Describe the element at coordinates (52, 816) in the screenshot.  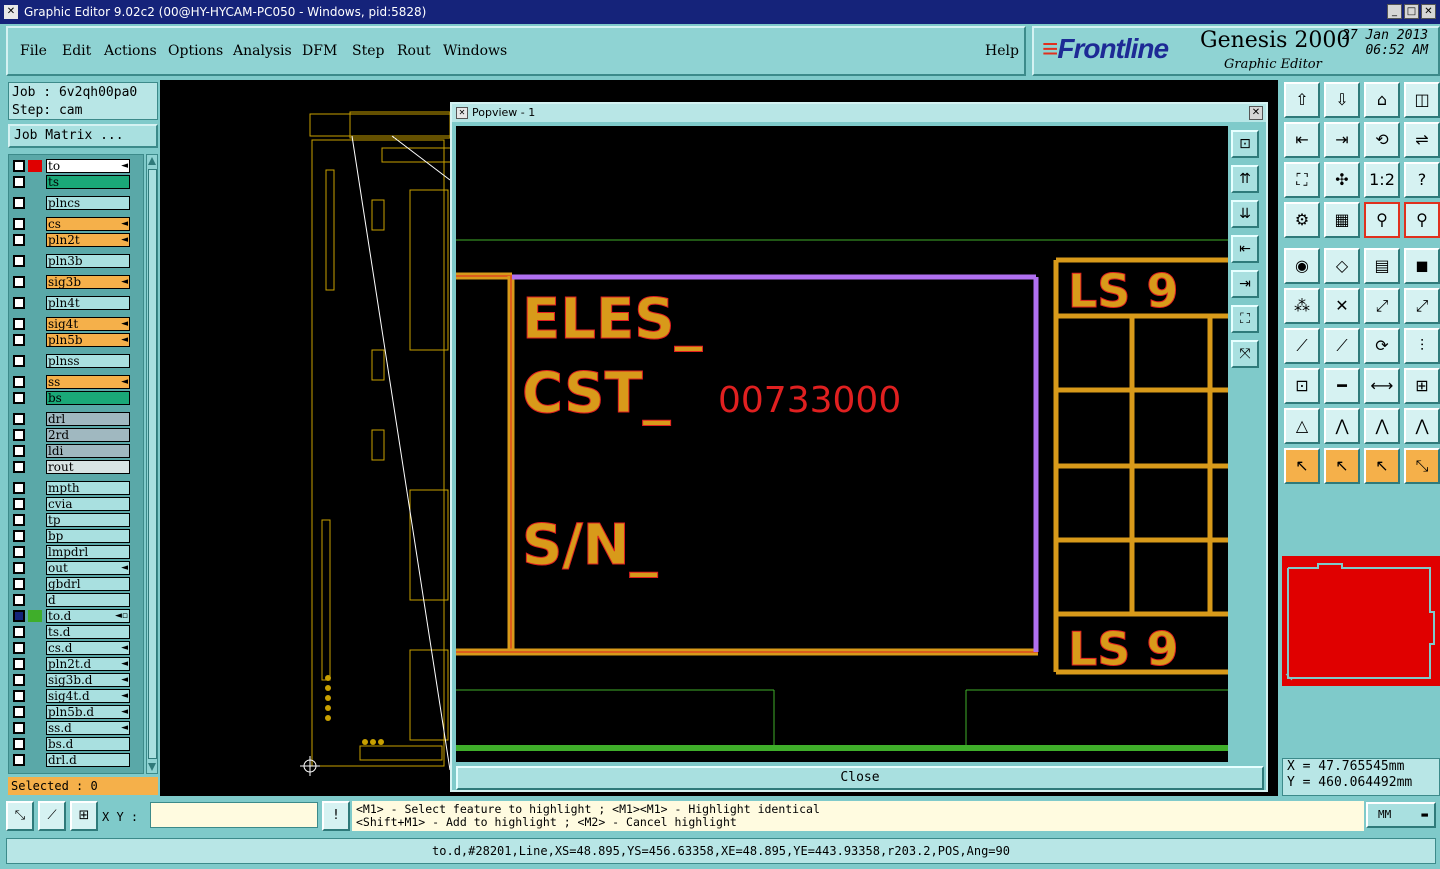
I see `measure-icon: ⟋` at that location.